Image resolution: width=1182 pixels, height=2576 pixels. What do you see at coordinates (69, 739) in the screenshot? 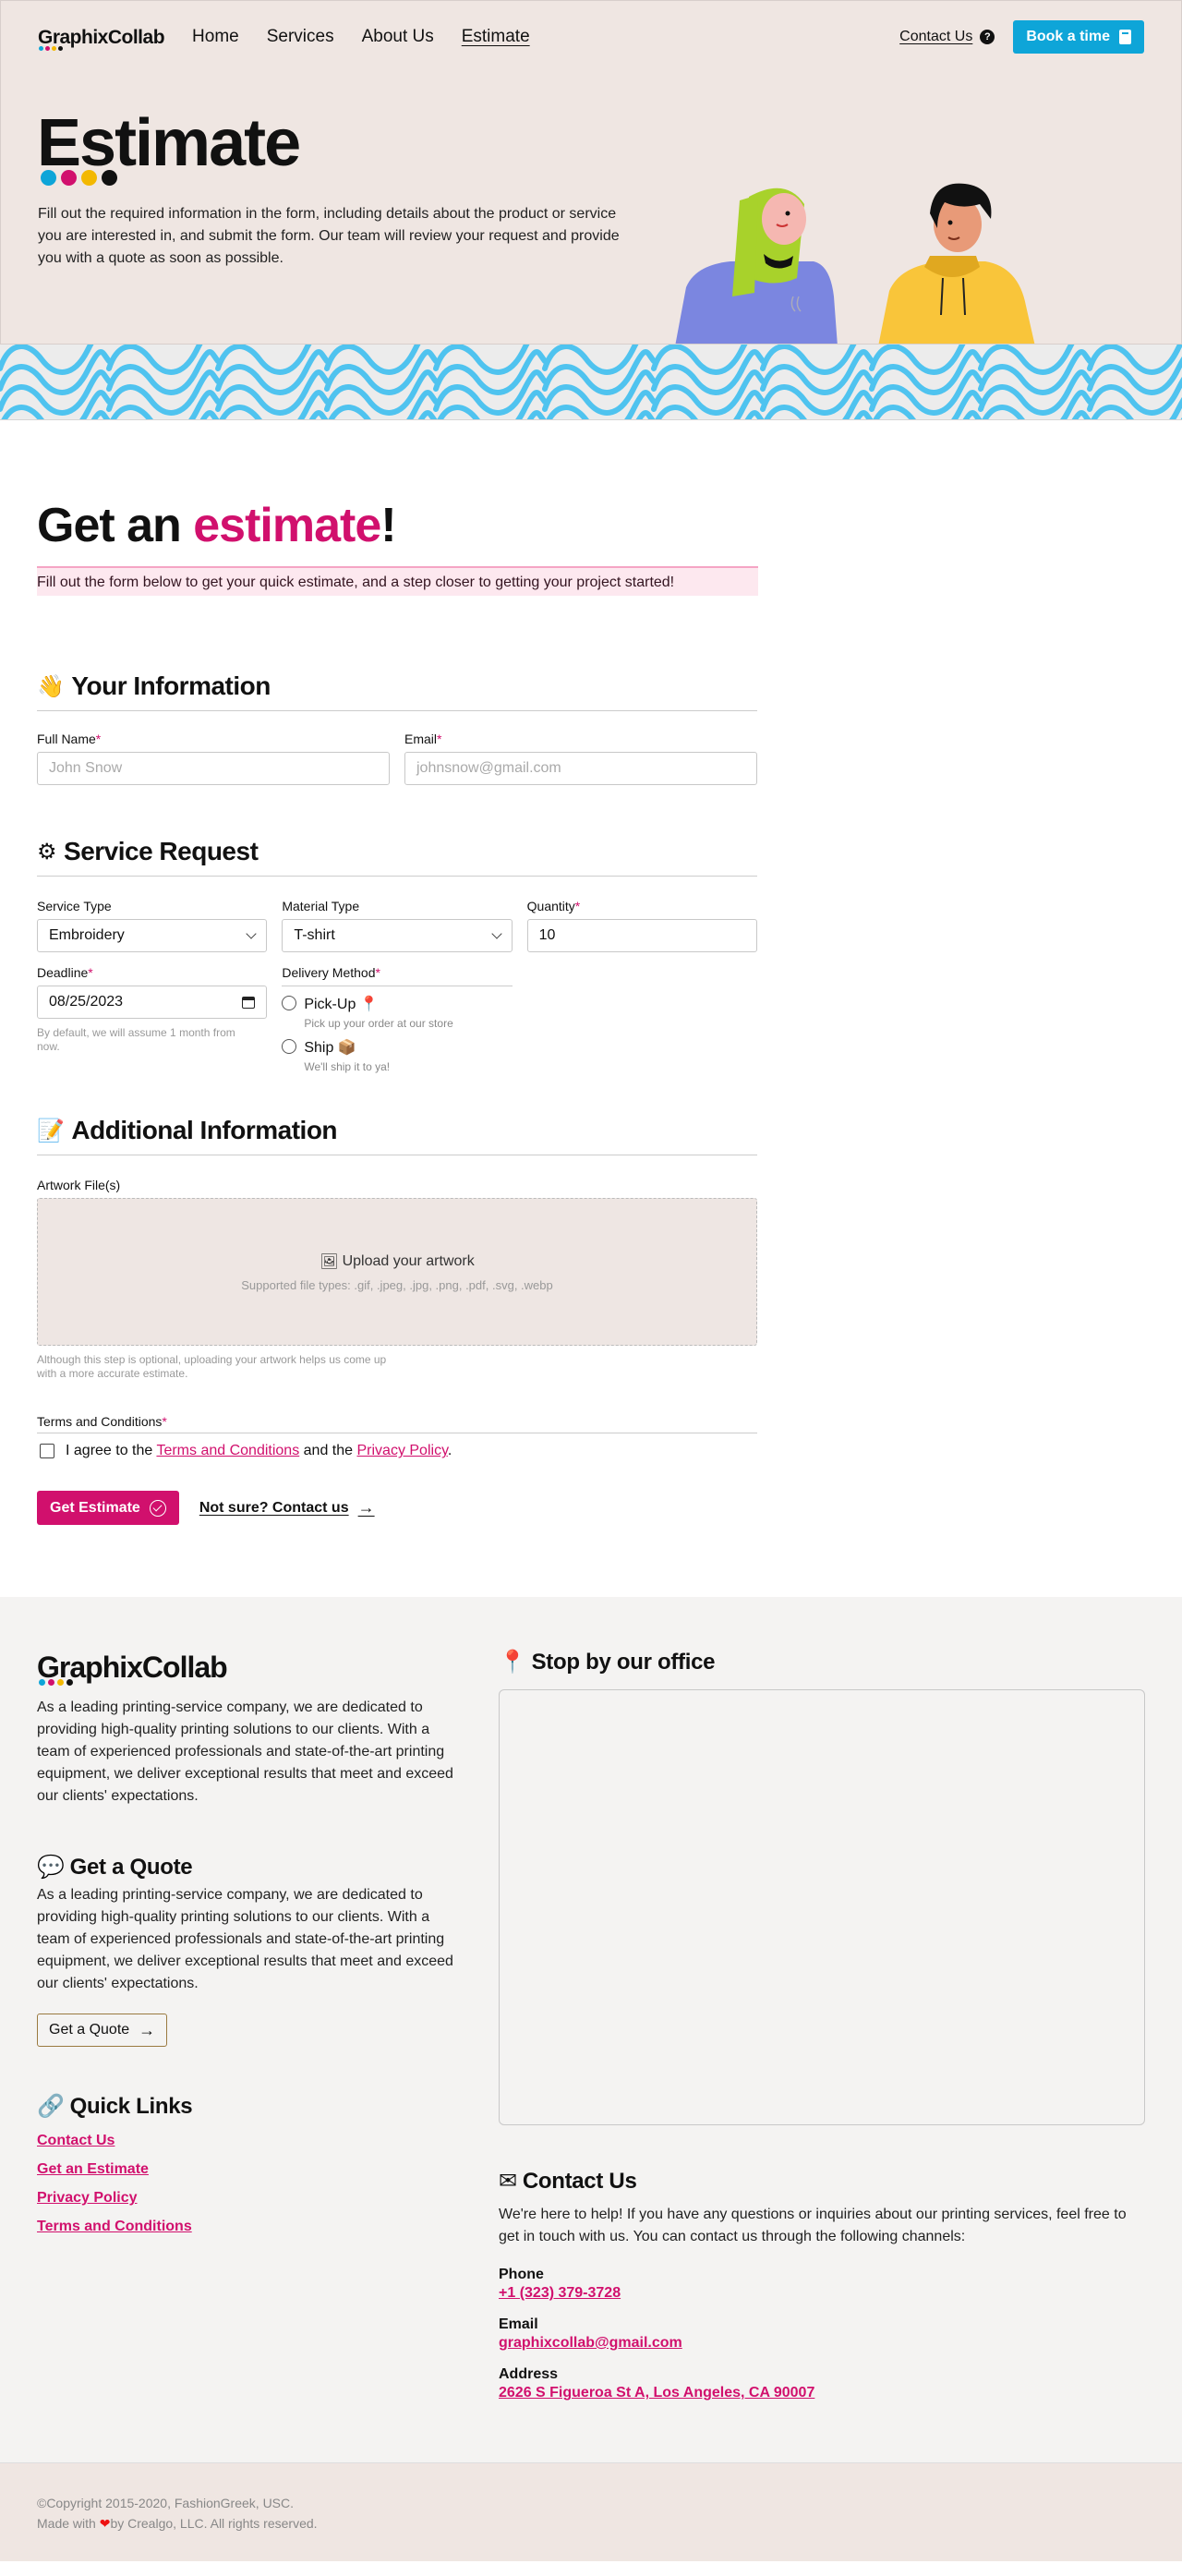
I see `full-name-label: Full Name*` at bounding box center [69, 739].